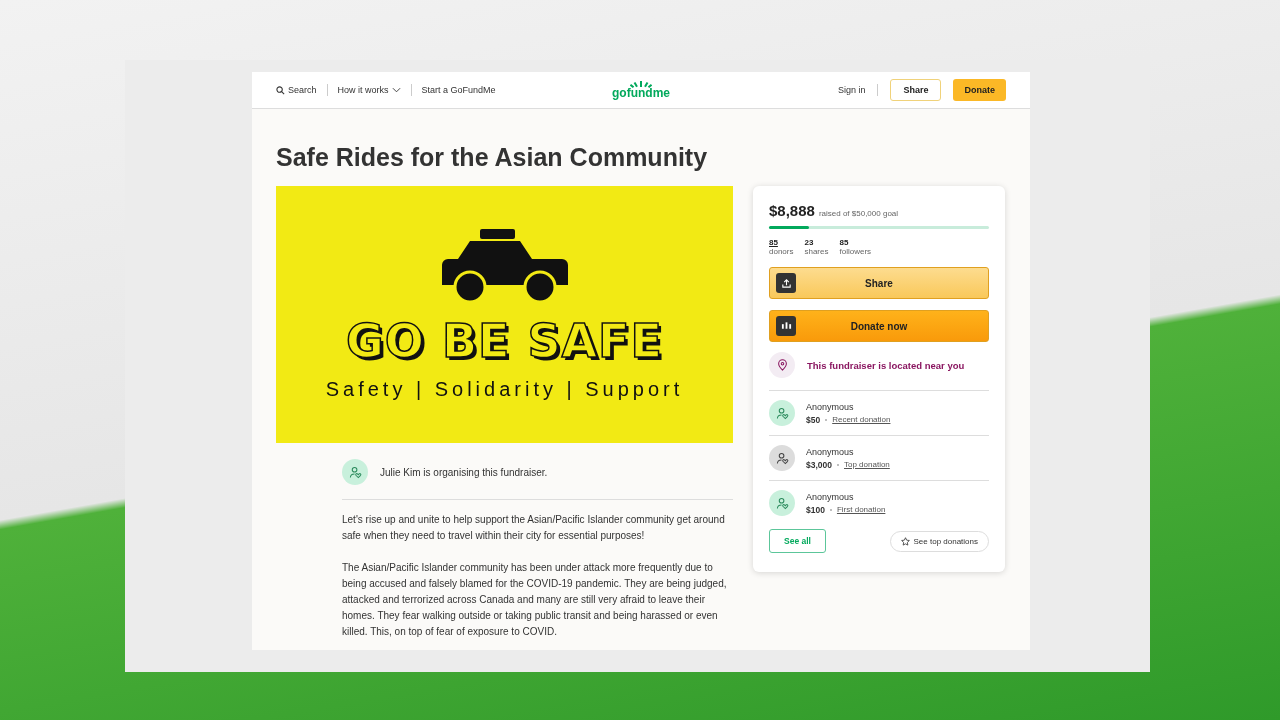 Image resolution: width=1280 pixels, height=720 pixels. What do you see at coordinates (504, 266) in the screenshot?
I see `car-icon` at bounding box center [504, 266].